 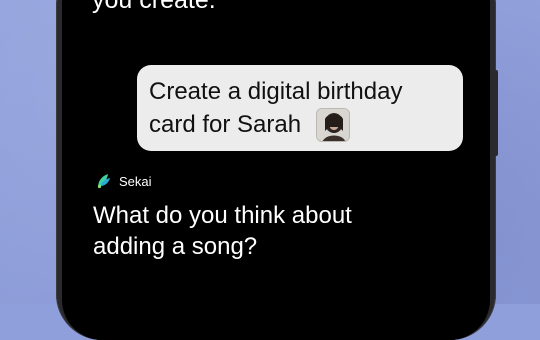 I want to click on user-message-line2-row: card for Sarah, so click(x=300, y=125).